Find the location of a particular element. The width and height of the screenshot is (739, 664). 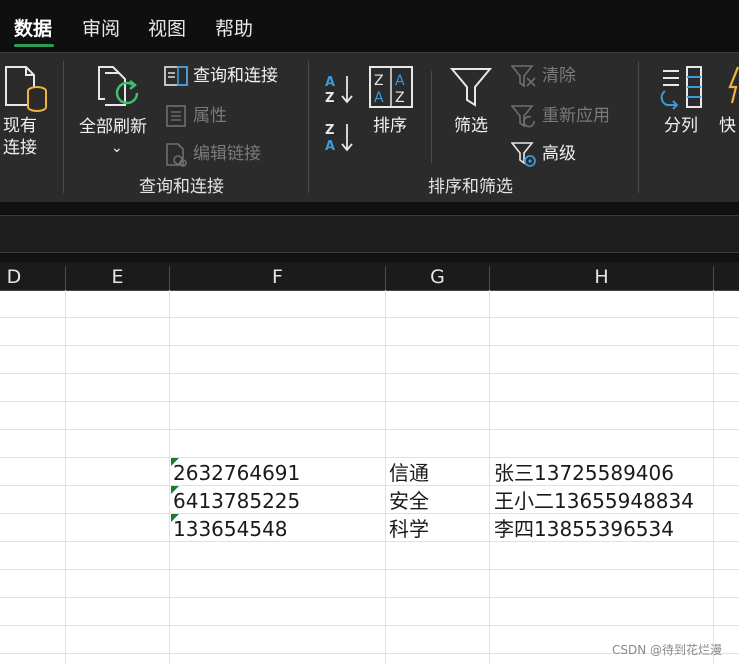

tab-view: 视图 is located at coordinates (167, 29).